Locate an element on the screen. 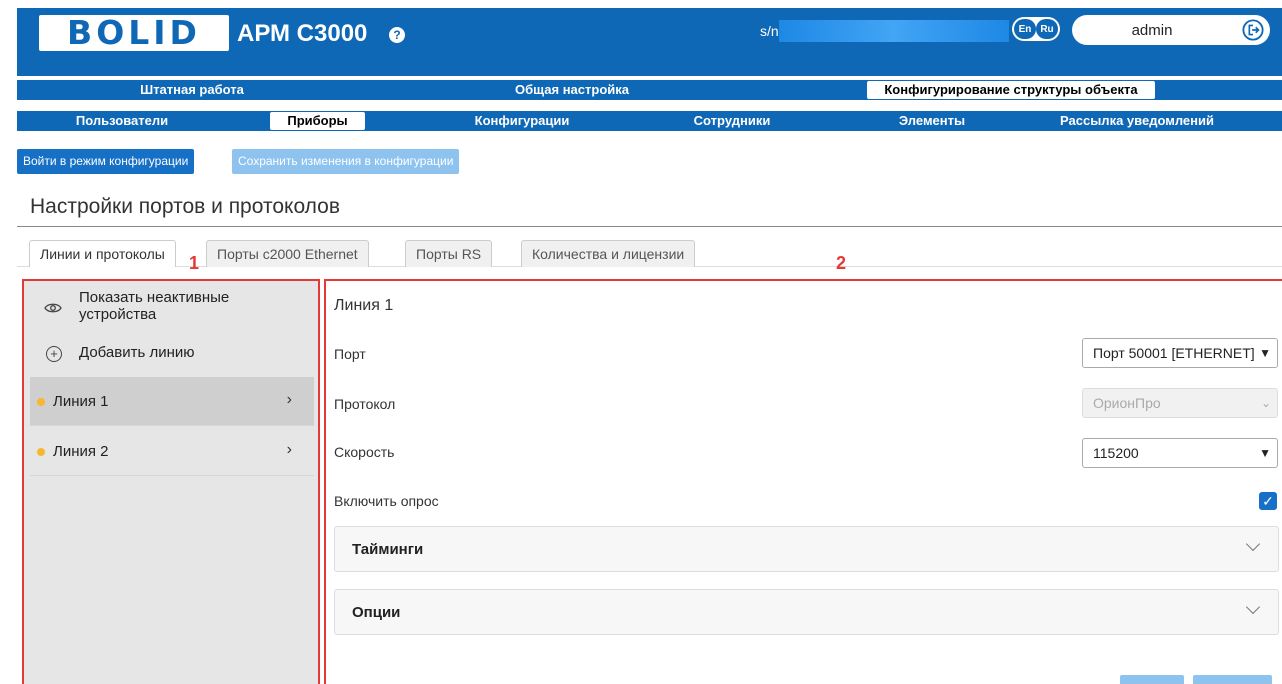  bolid-logo: BOLID is located at coordinates (134, 33).